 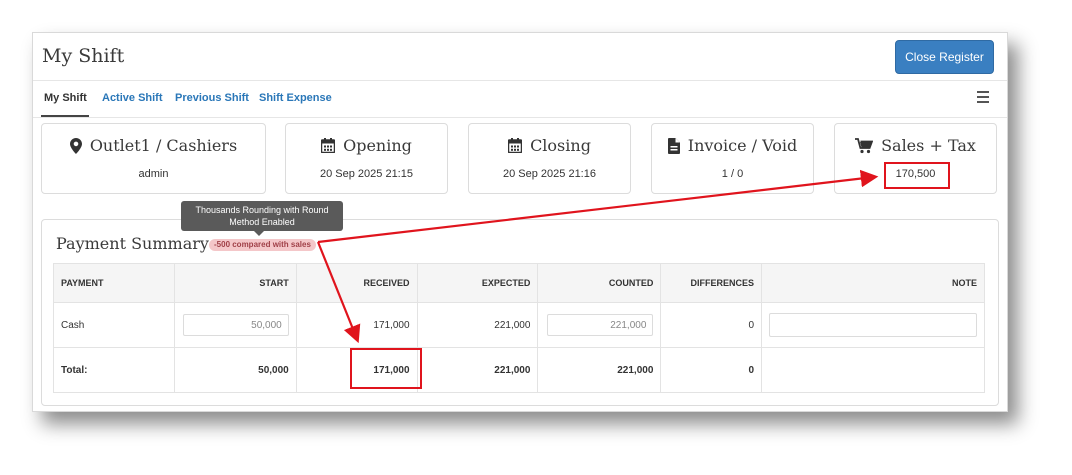 What do you see at coordinates (356, 283) in the screenshot?
I see `col-received: RECEIVED` at bounding box center [356, 283].